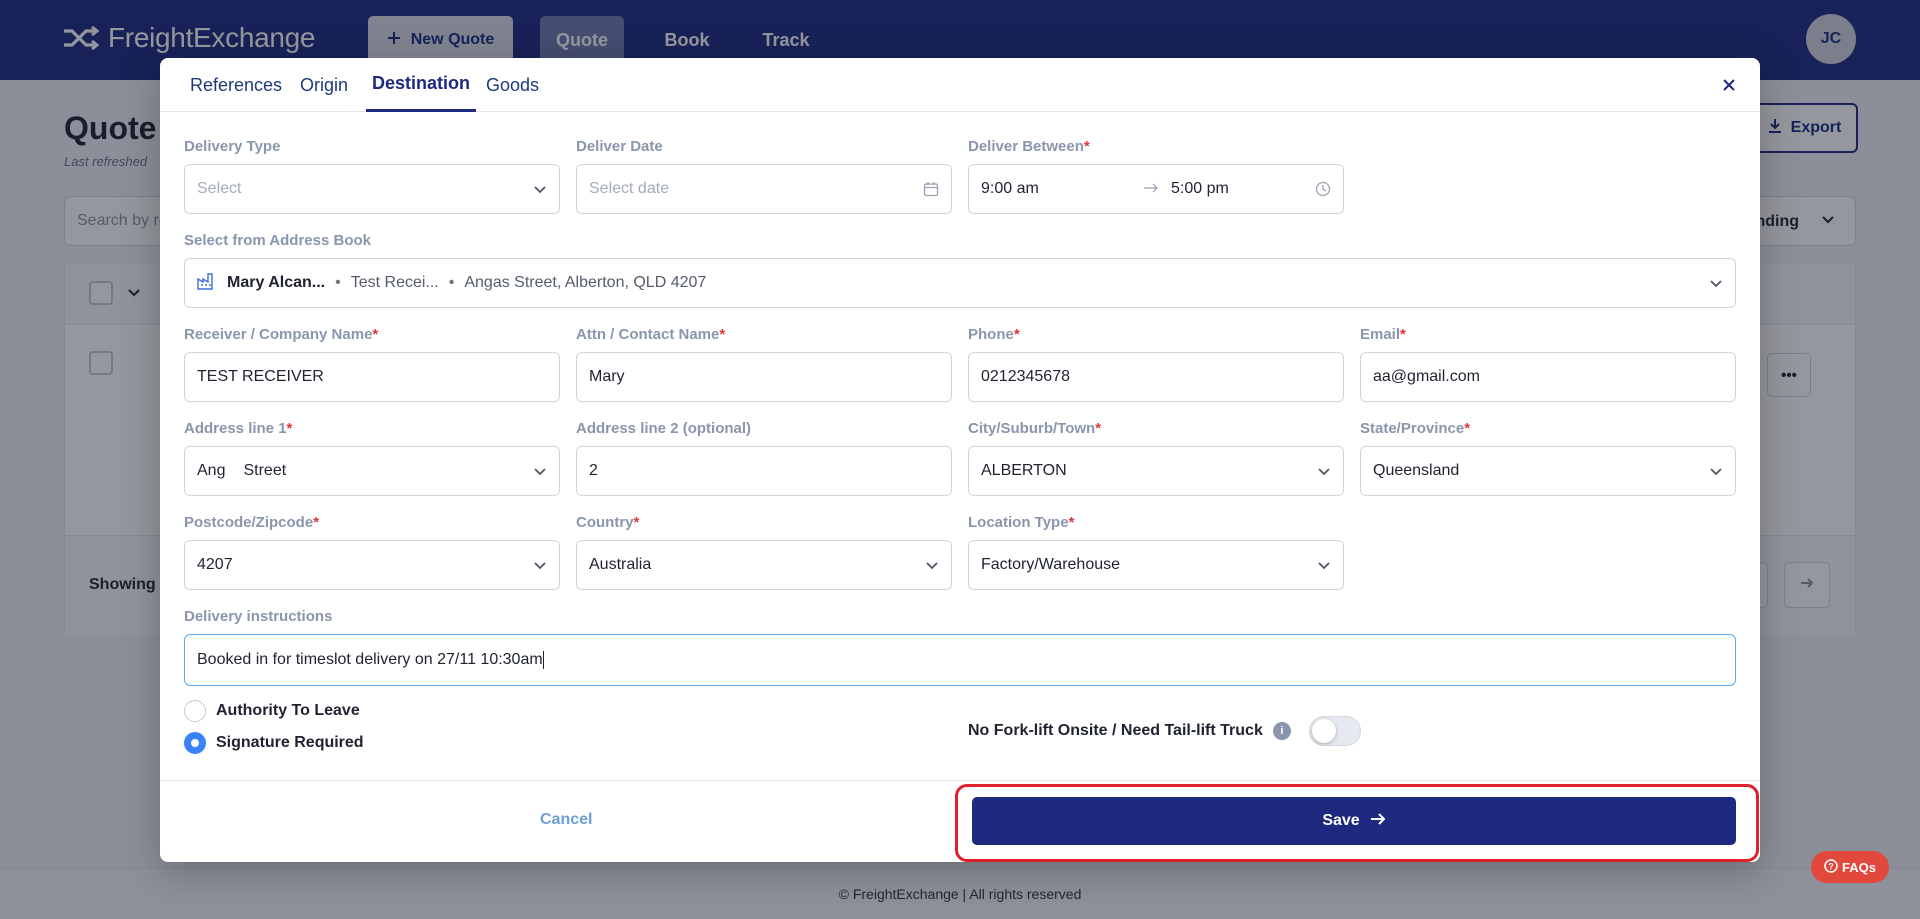 Image resolution: width=1920 pixels, height=919 pixels. I want to click on email-label: Email*, so click(1383, 334).